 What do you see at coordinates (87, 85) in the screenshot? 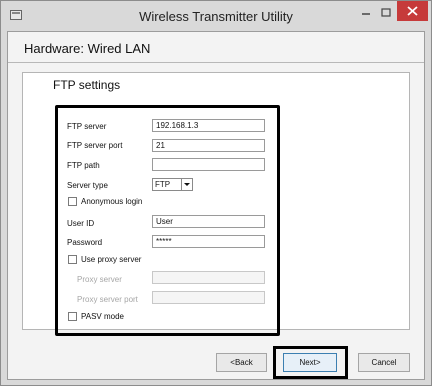
I see `section-title: FTP settings` at bounding box center [87, 85].